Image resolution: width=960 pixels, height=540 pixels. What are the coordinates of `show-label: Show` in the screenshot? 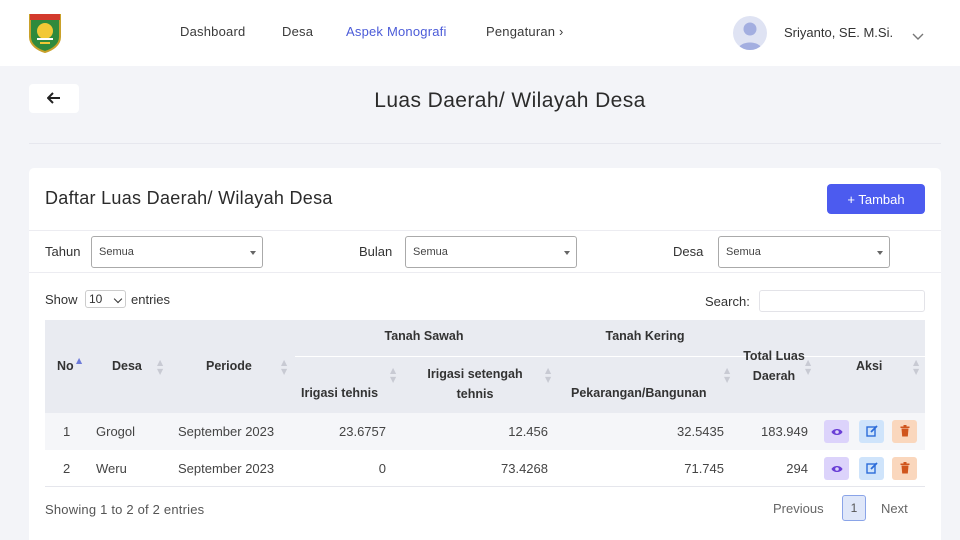 It's located at (61, 299).